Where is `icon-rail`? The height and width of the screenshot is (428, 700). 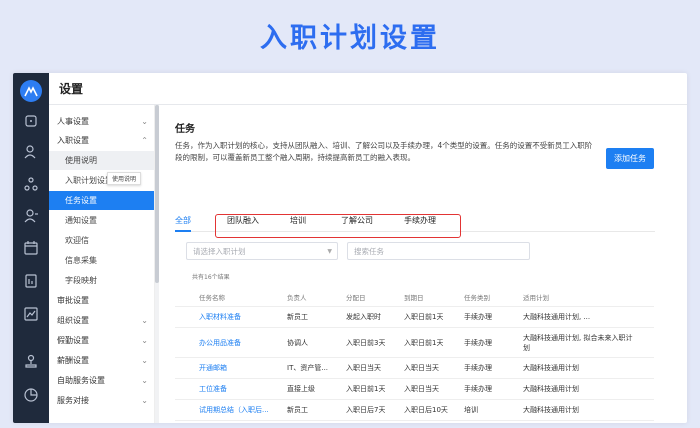
icon-rail is located at coordinates (31, 248).